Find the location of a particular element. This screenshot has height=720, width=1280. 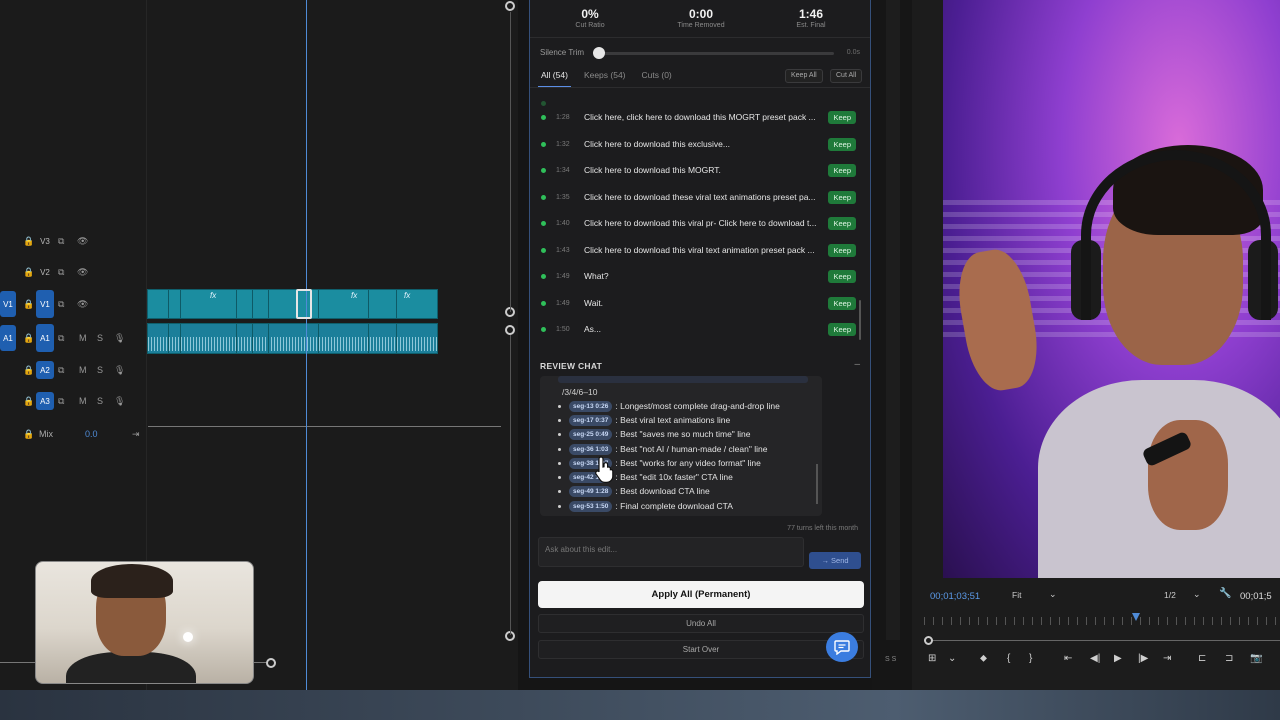

track-name-v2: V2 is located at coordinates (45, 272).